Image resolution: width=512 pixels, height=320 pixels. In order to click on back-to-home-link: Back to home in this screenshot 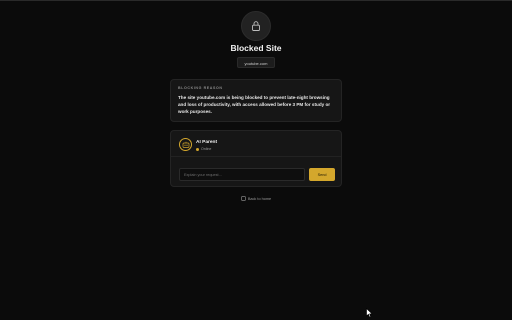, I will do `click(256, 198)`.